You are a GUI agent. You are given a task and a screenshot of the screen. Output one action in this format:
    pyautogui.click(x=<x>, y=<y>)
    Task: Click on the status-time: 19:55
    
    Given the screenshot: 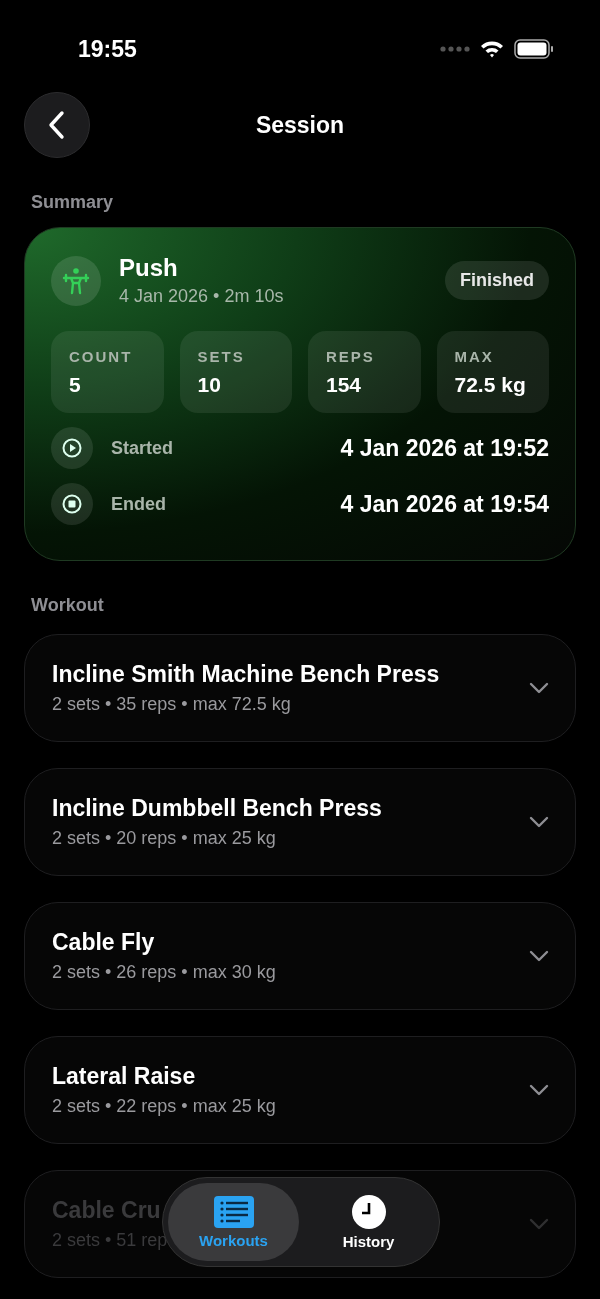 What is the action you would take?
    pyautogui.click(x=107, y=49)
    